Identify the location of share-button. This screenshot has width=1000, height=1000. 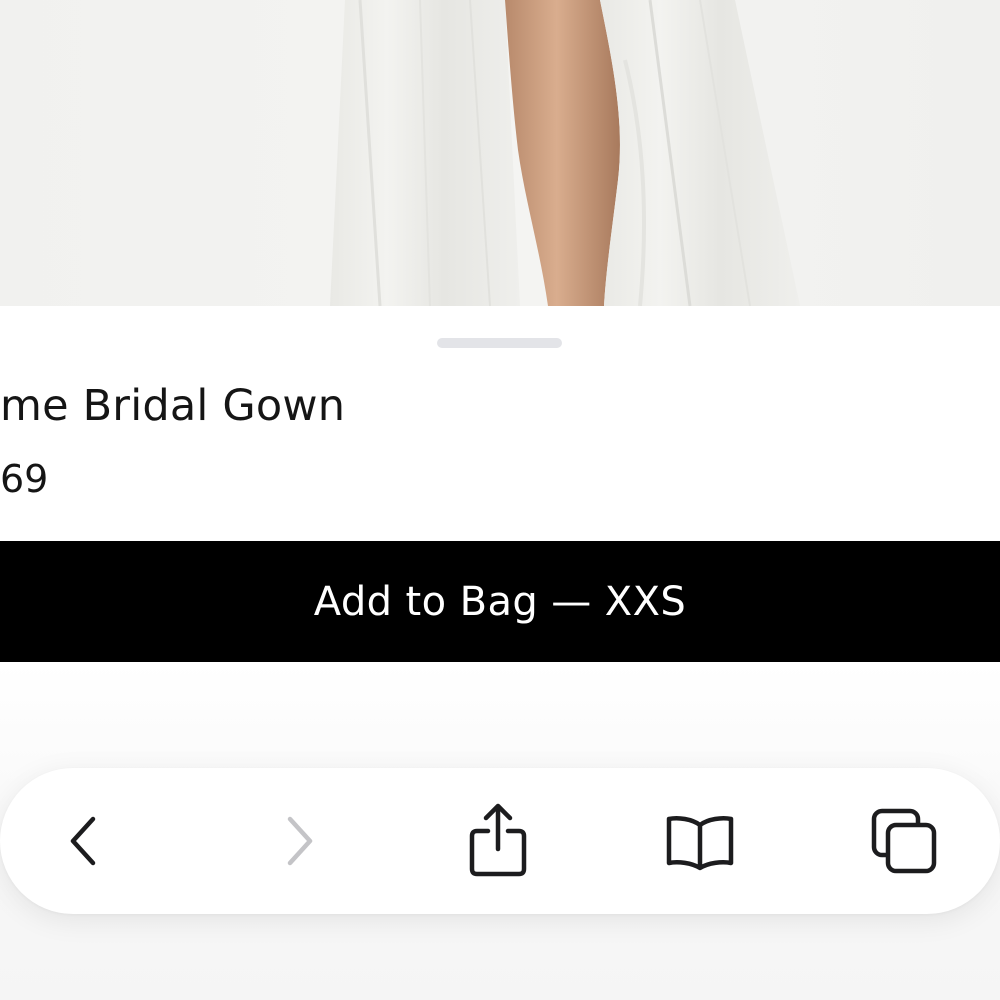
(498, 841).